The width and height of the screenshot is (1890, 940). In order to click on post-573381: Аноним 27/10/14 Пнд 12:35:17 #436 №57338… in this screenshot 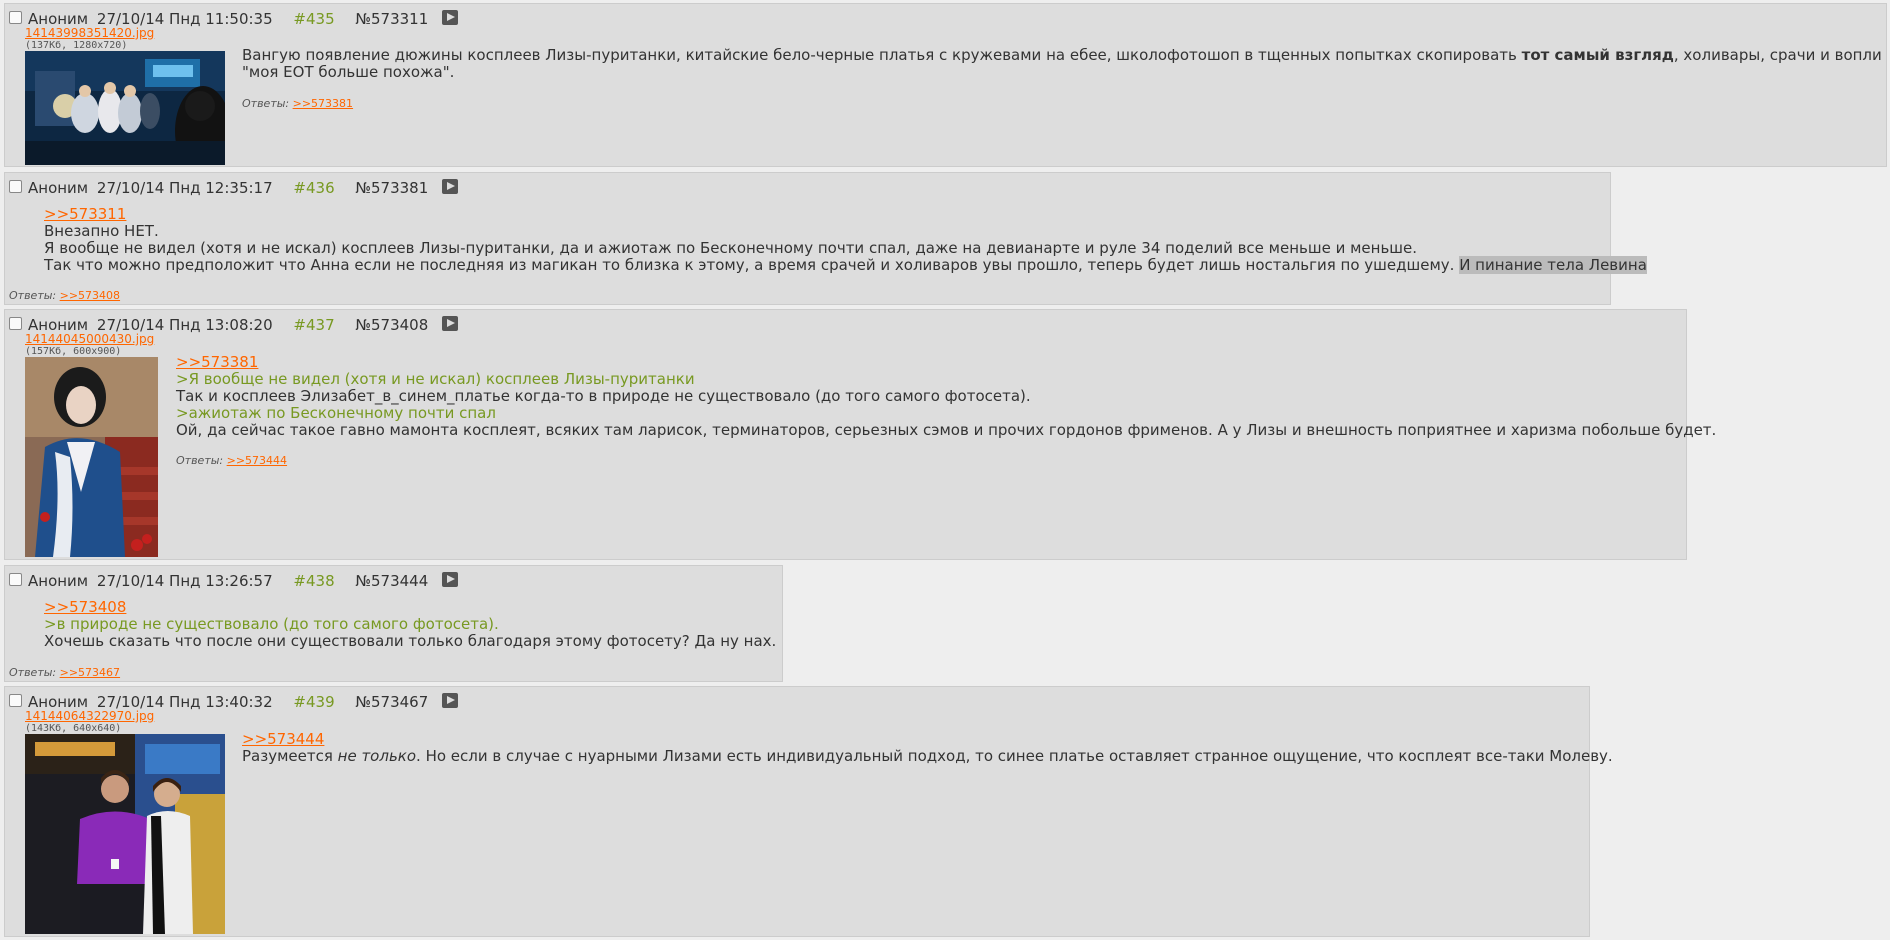, I will do `click(825, 238)`.